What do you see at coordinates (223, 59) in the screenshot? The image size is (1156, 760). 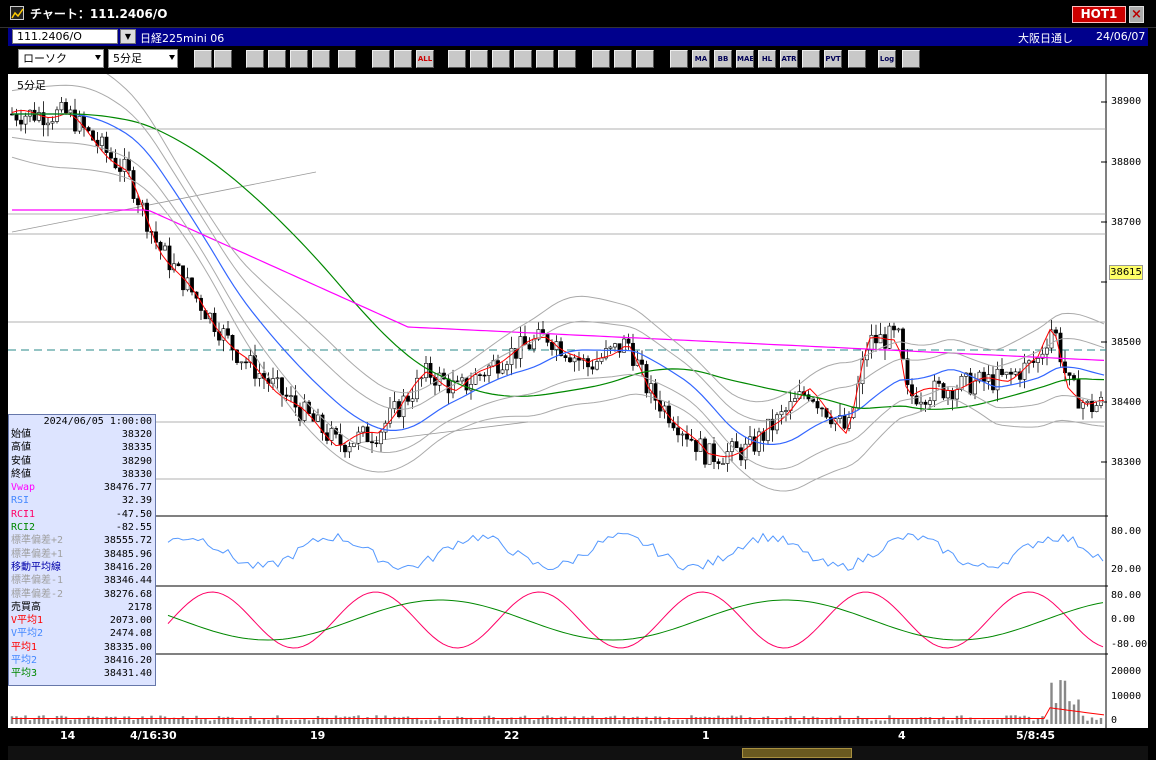 I see `layout-button` at bounding box center [223, 59].